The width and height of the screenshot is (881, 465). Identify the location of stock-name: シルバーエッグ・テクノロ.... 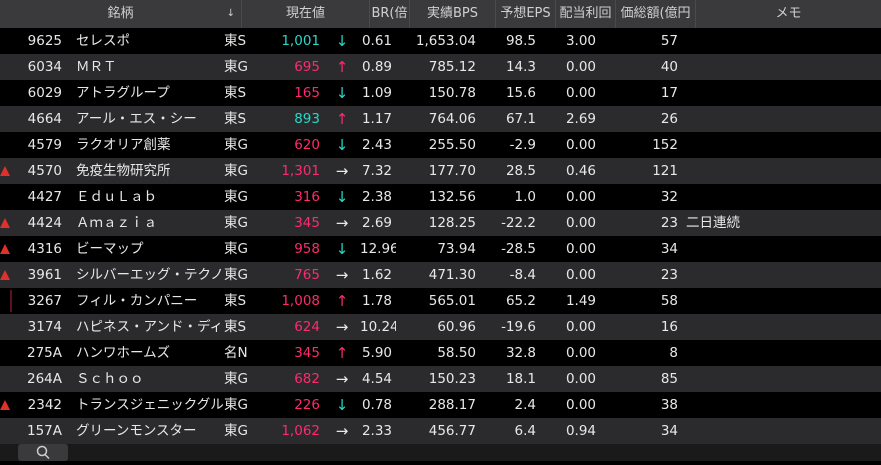
(144, 275).